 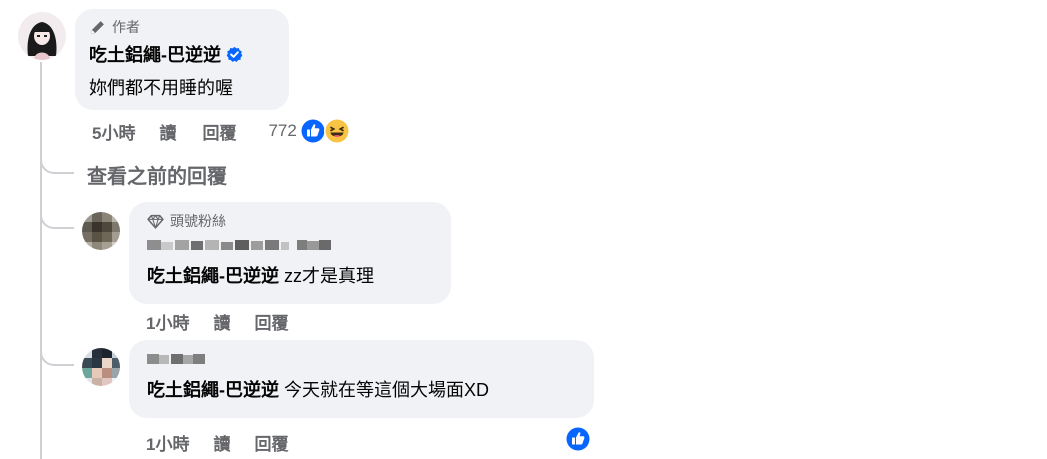 I want to click on comment-body: 今天就在等這個大場面XD, so click(x=384, y=390).